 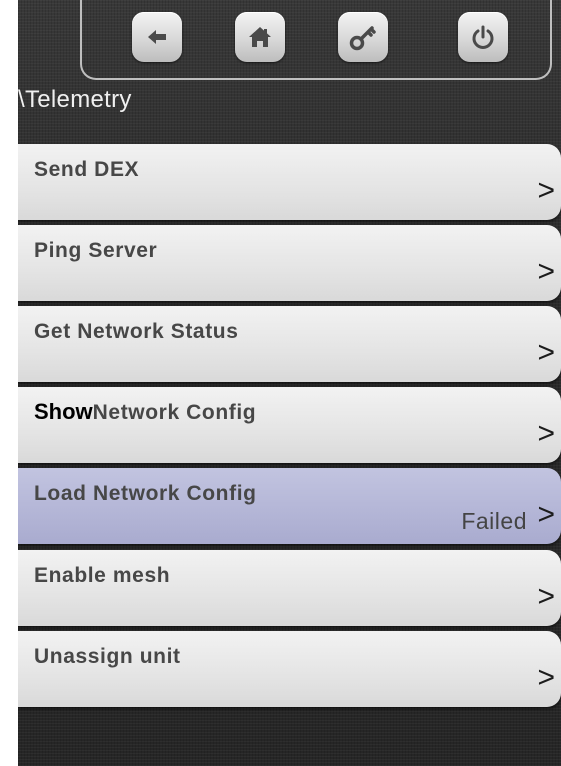 I want to click on menu-item-ping-server: Ping Server >, so click(x=289, y=263).